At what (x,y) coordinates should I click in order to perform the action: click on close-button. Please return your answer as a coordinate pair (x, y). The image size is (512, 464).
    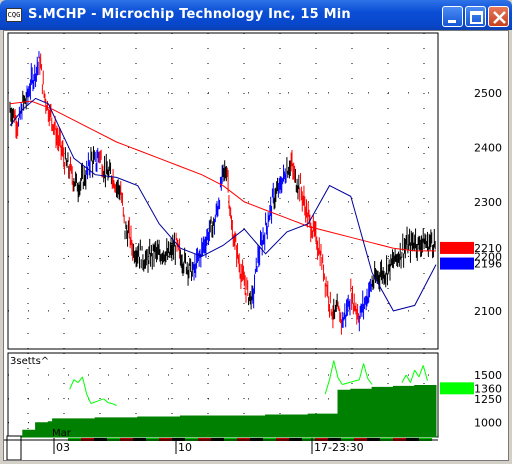
    Looking at the image, I should click on (498, 16).